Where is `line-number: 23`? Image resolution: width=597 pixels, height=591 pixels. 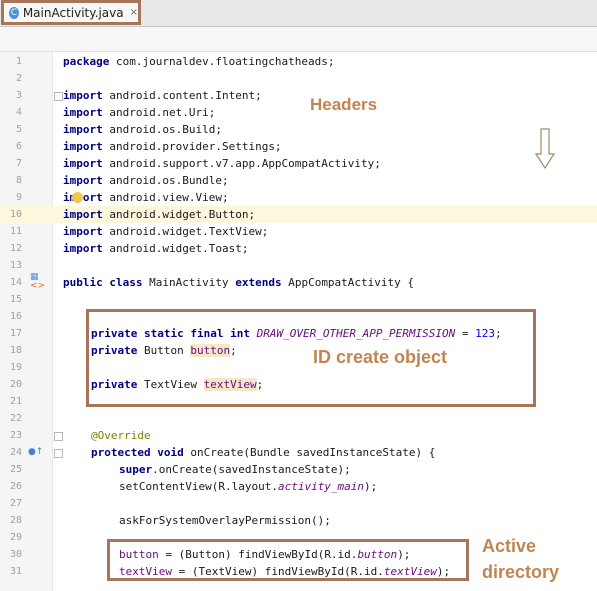 line-number: 23 is located at coordinates (15, 435).